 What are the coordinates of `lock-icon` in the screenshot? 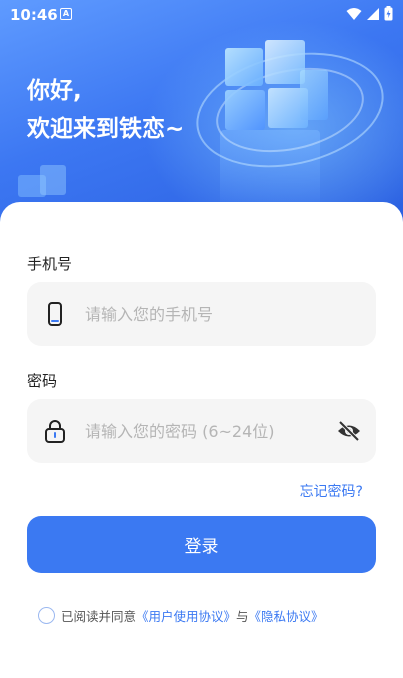 It's located at (55, 431).